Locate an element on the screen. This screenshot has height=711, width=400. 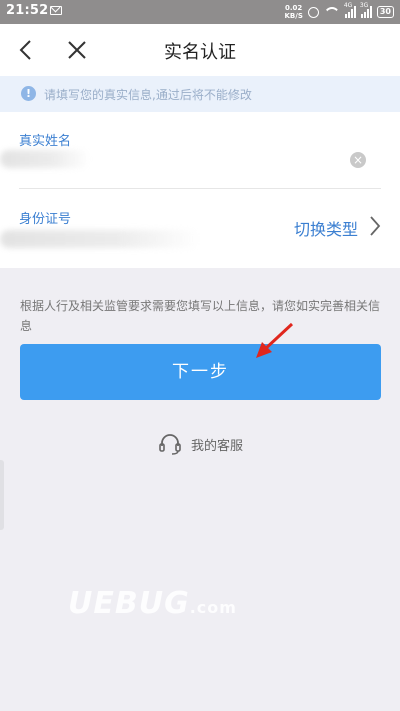
divider is located at coordinates (200, 188).